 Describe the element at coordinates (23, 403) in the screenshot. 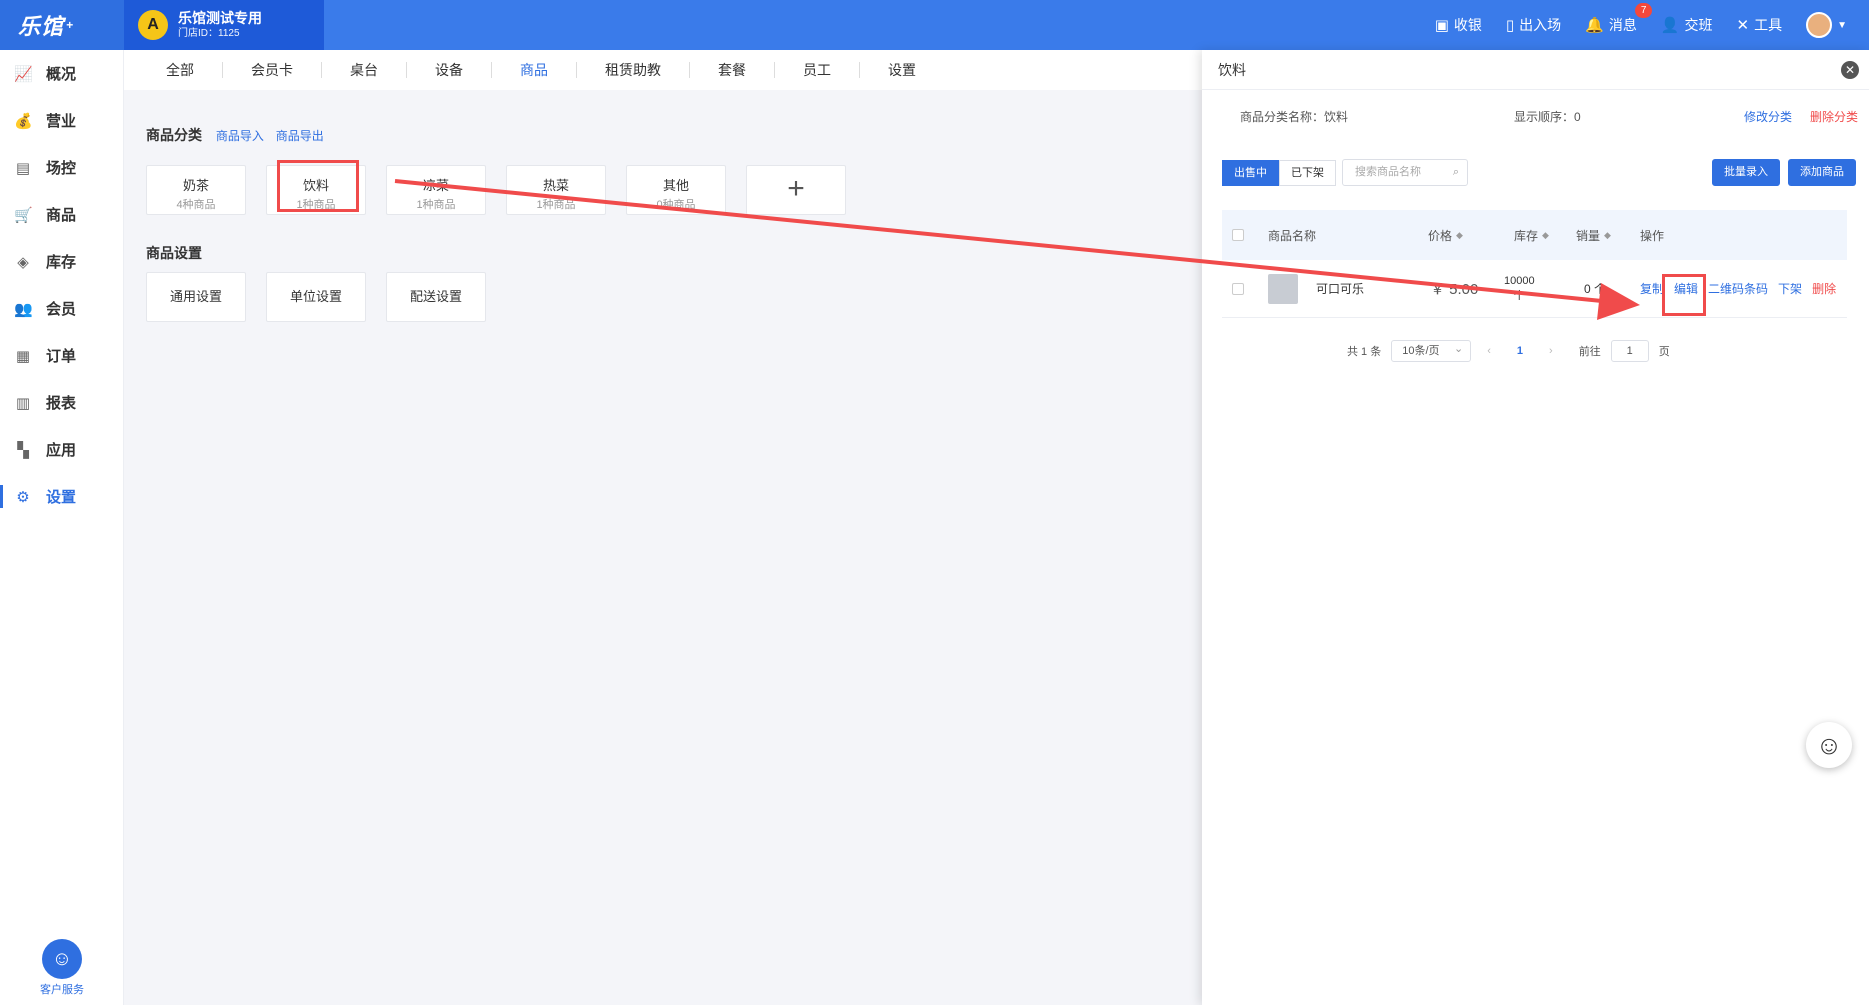

I see `report-icon: ▥` at that location.